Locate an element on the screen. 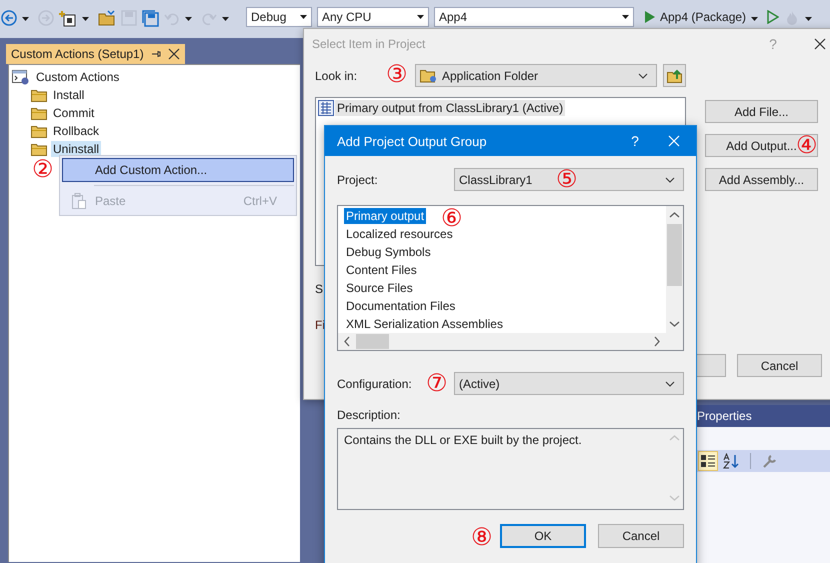  horizontal-scrollbar is located at coordinates (510, 341).